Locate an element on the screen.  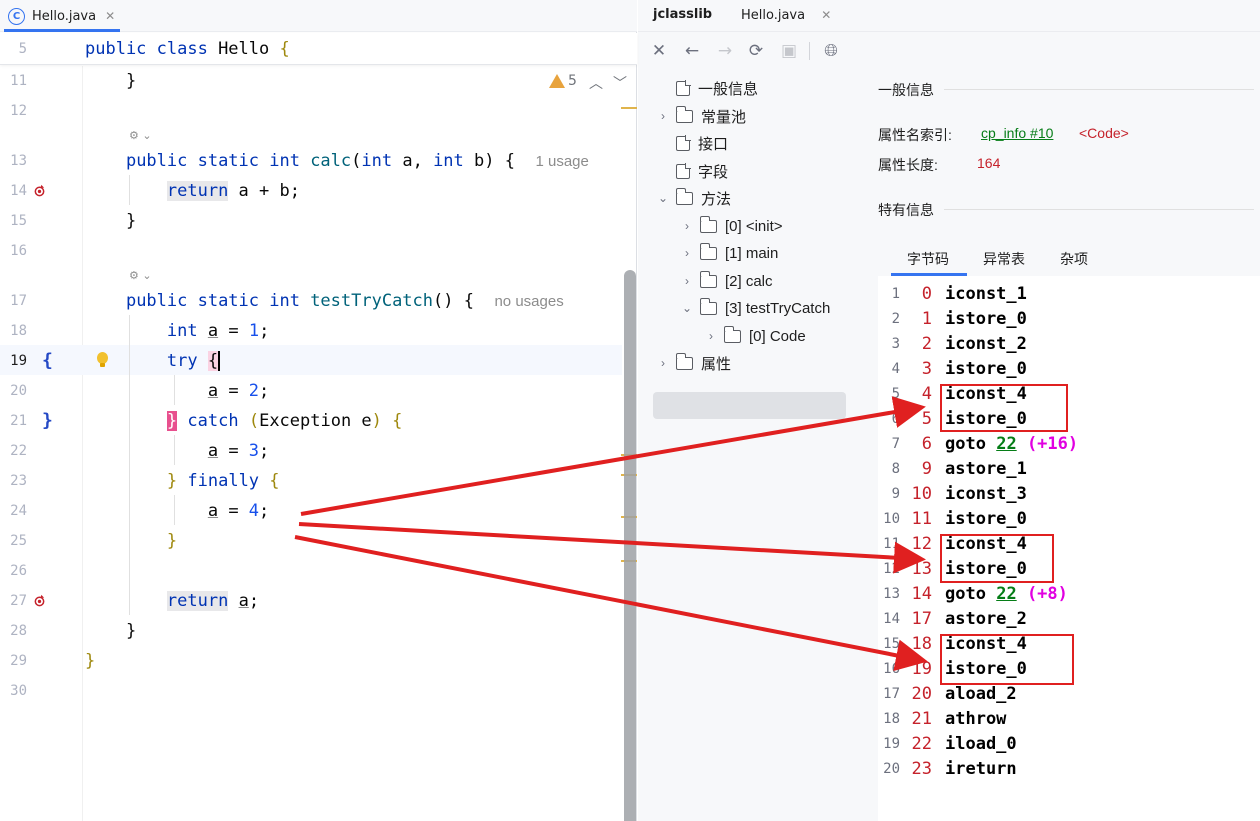
code-line: 26 is located at coordinates (311, 571).